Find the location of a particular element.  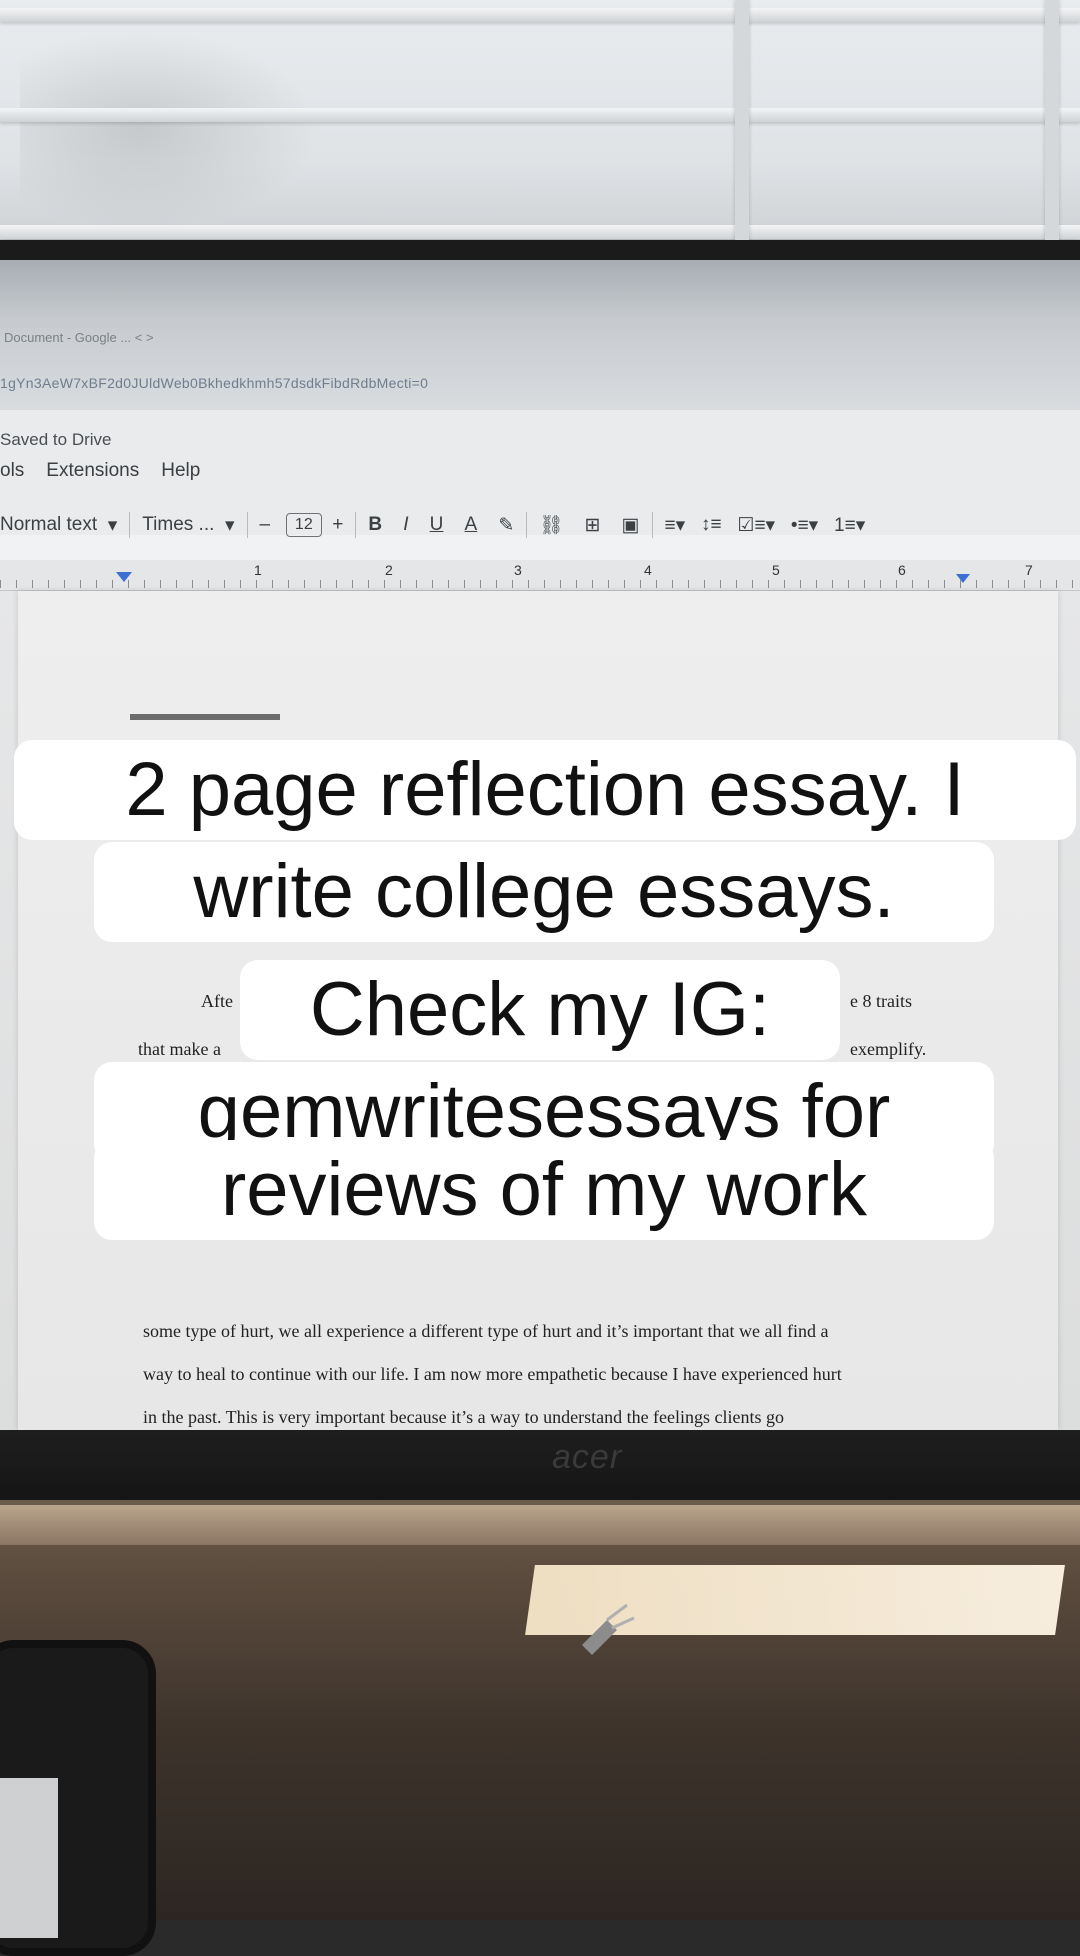

highlight-icon: ✎ is located at coordinates (506, 525).